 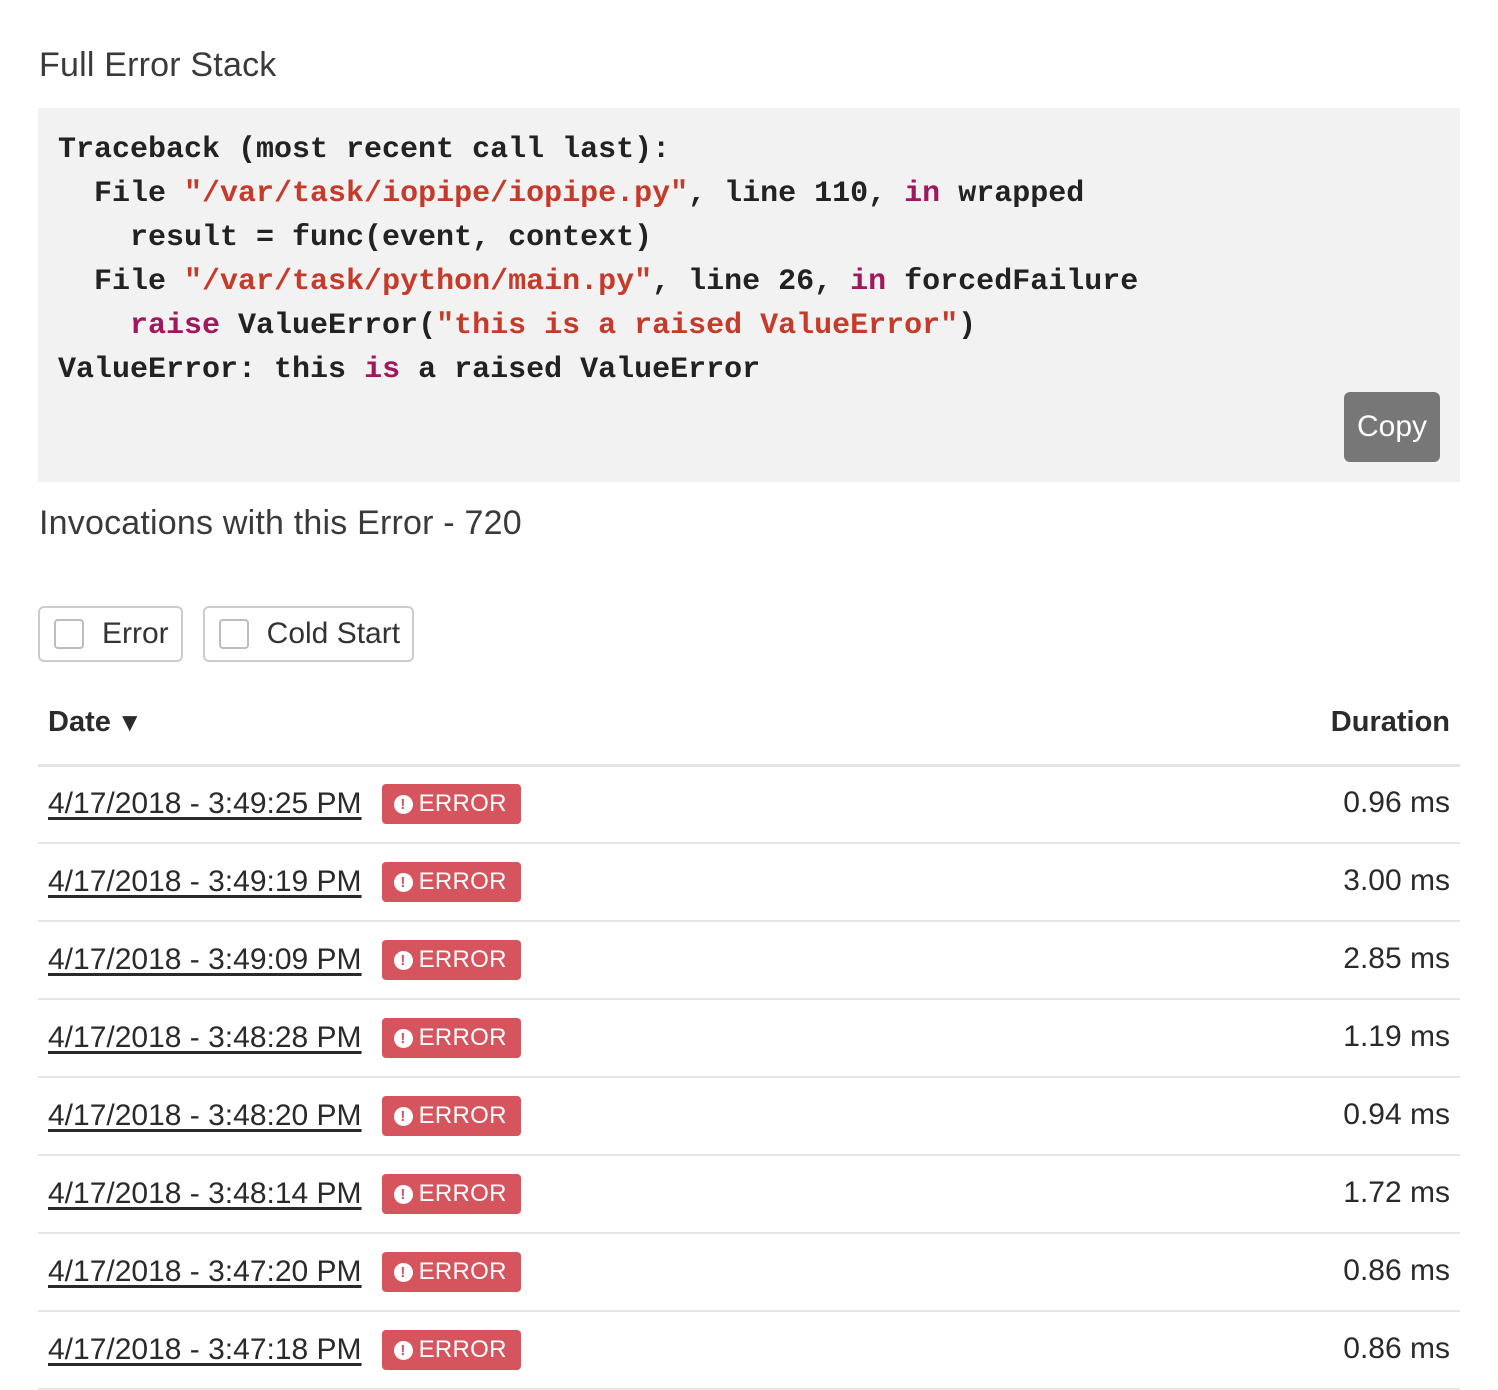 I want to click on filter-bar: Error Cold Start, so click(x=226, y=634).